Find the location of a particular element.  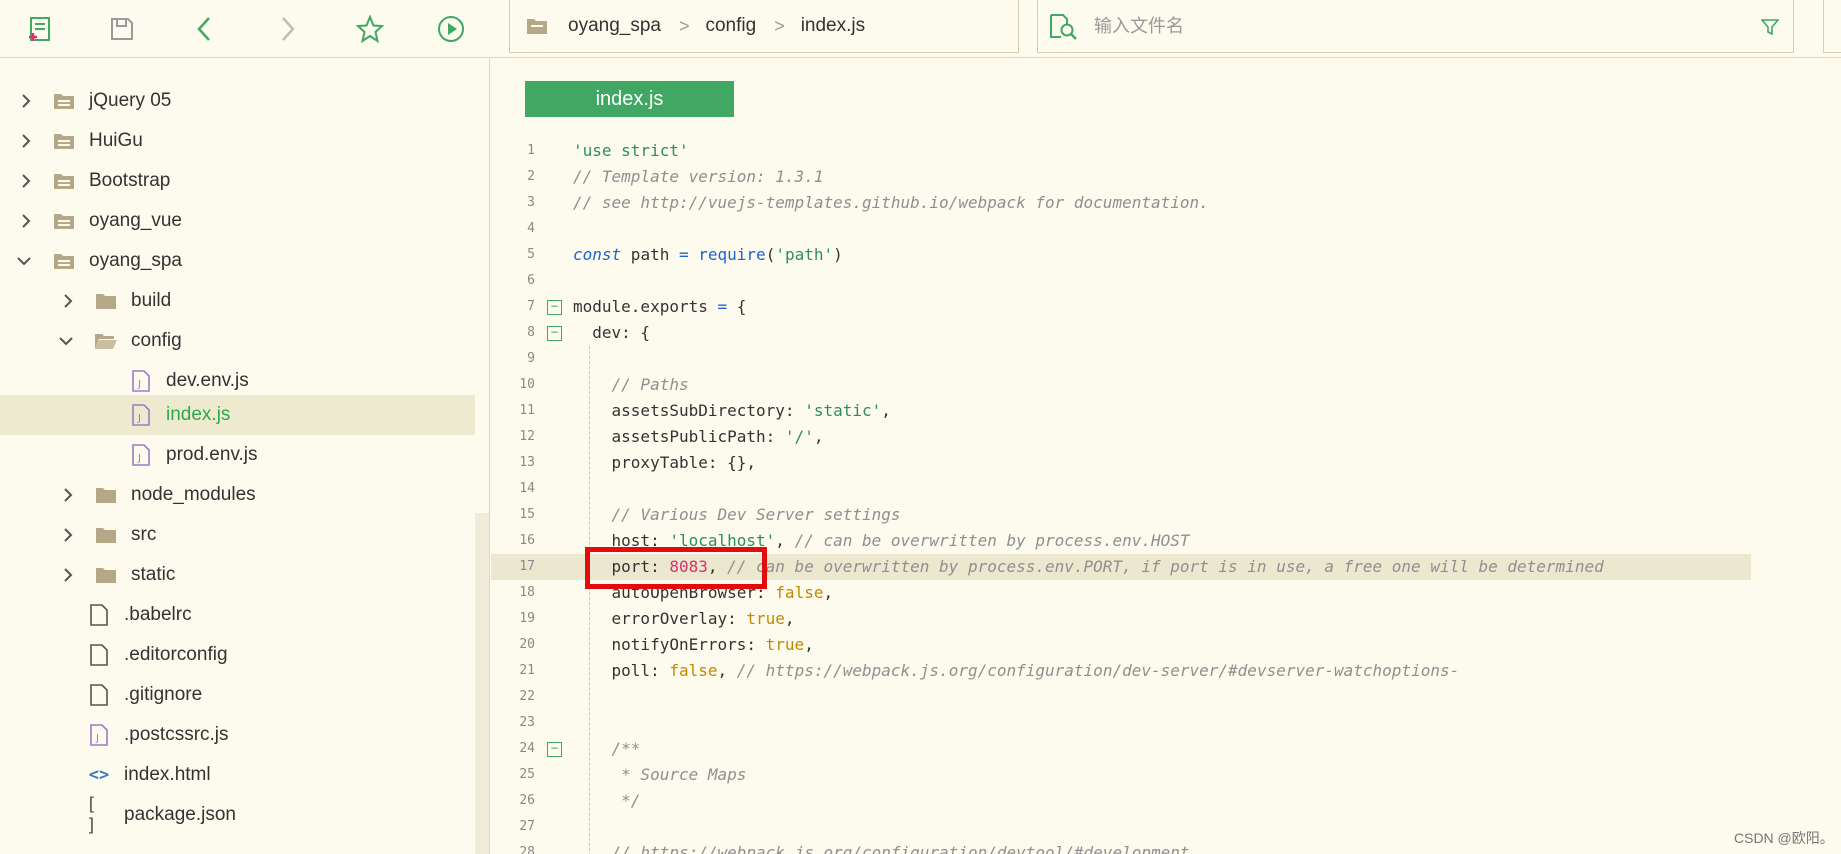

line-number: 13 is located at coordinates (527, 462).